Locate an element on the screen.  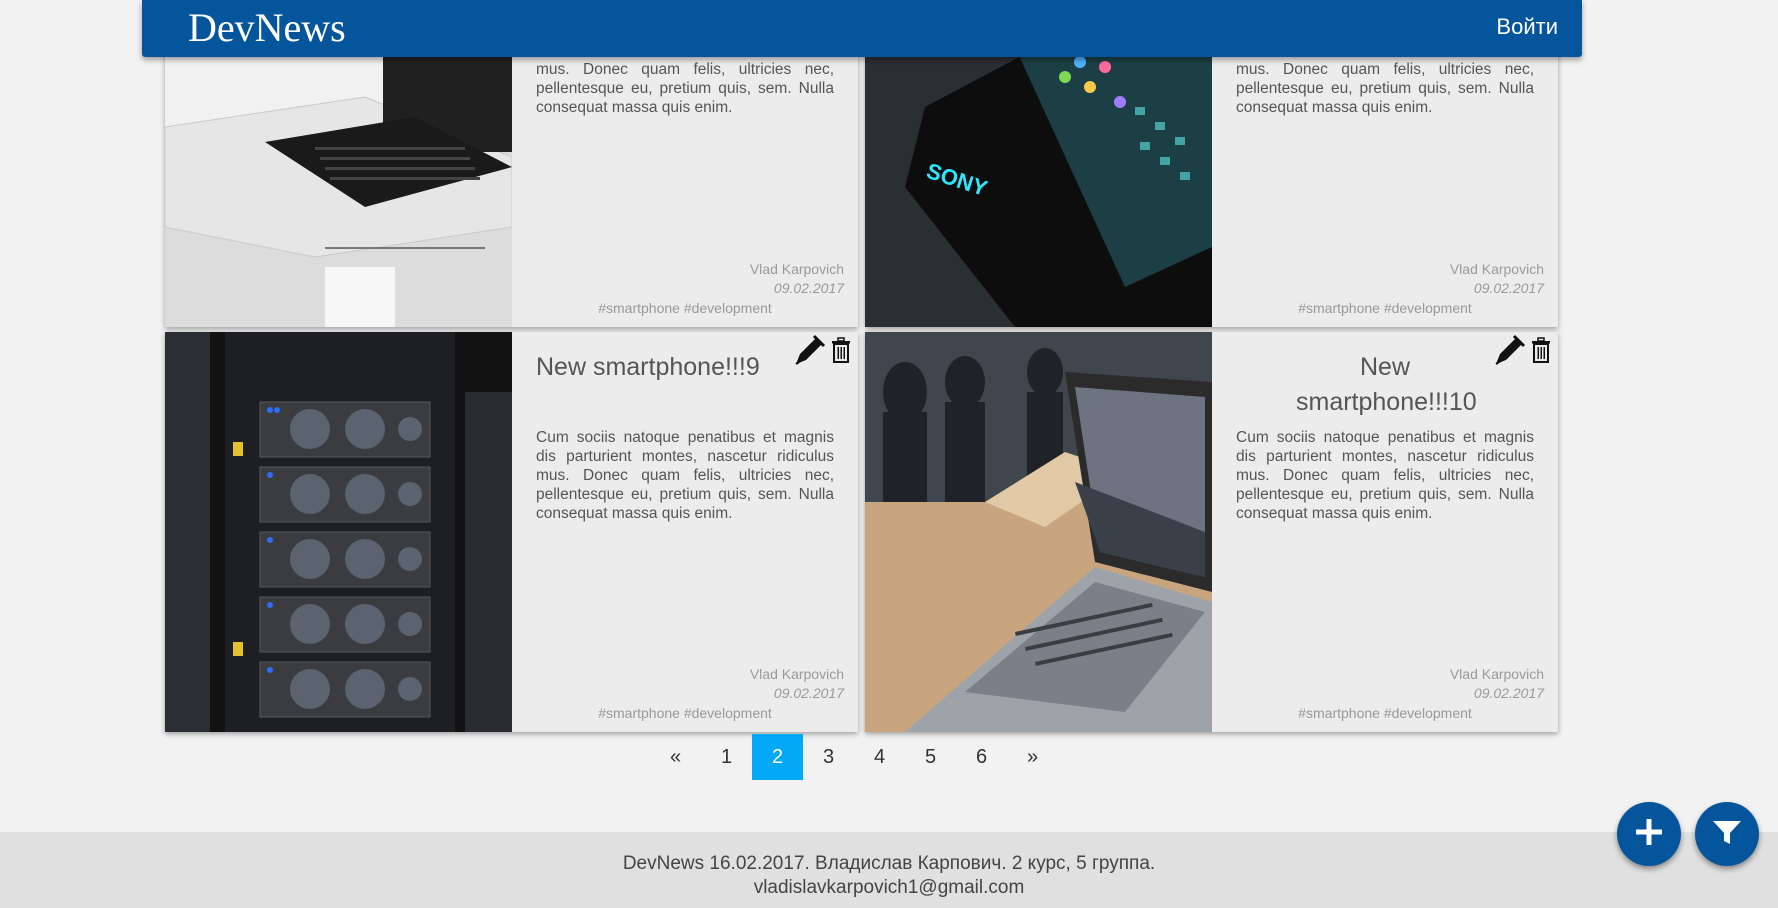
filter-button is located at coordinates (1727, 834).